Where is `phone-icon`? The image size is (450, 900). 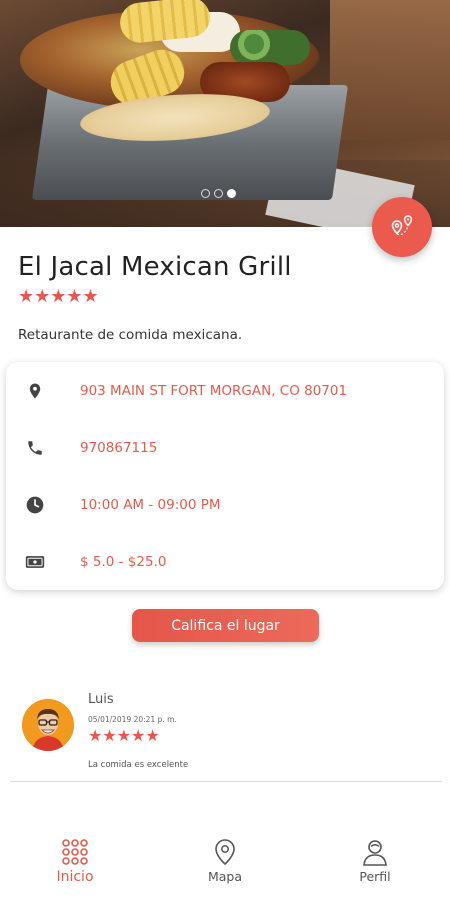
phone-icon is located at coordinates (35, 448).